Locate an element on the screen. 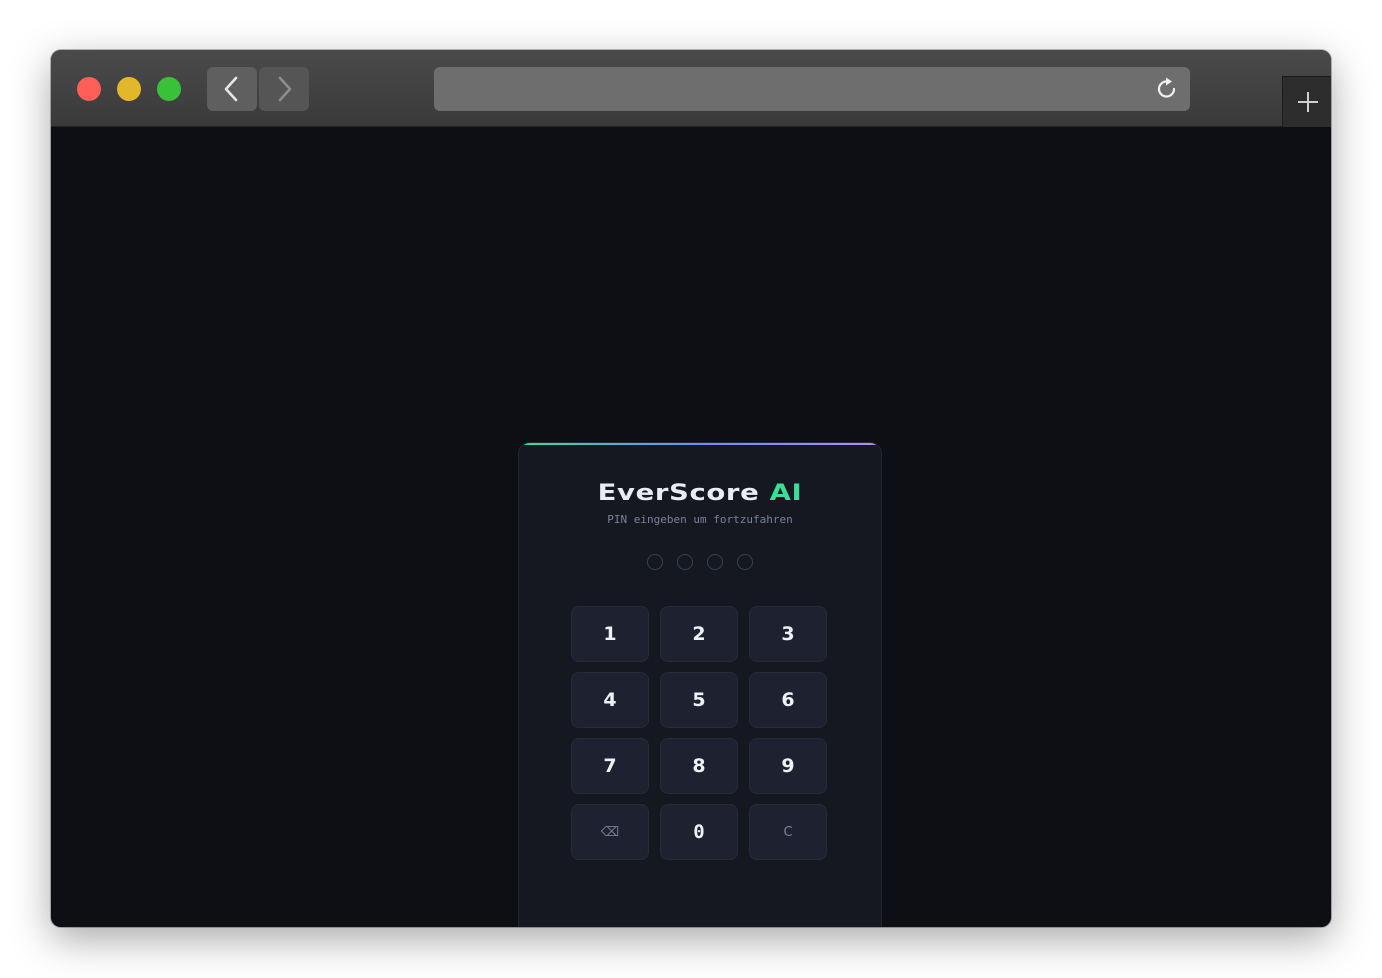 This screenshot has width=1382, height=978. back-button is located at coordinates (232, 89).